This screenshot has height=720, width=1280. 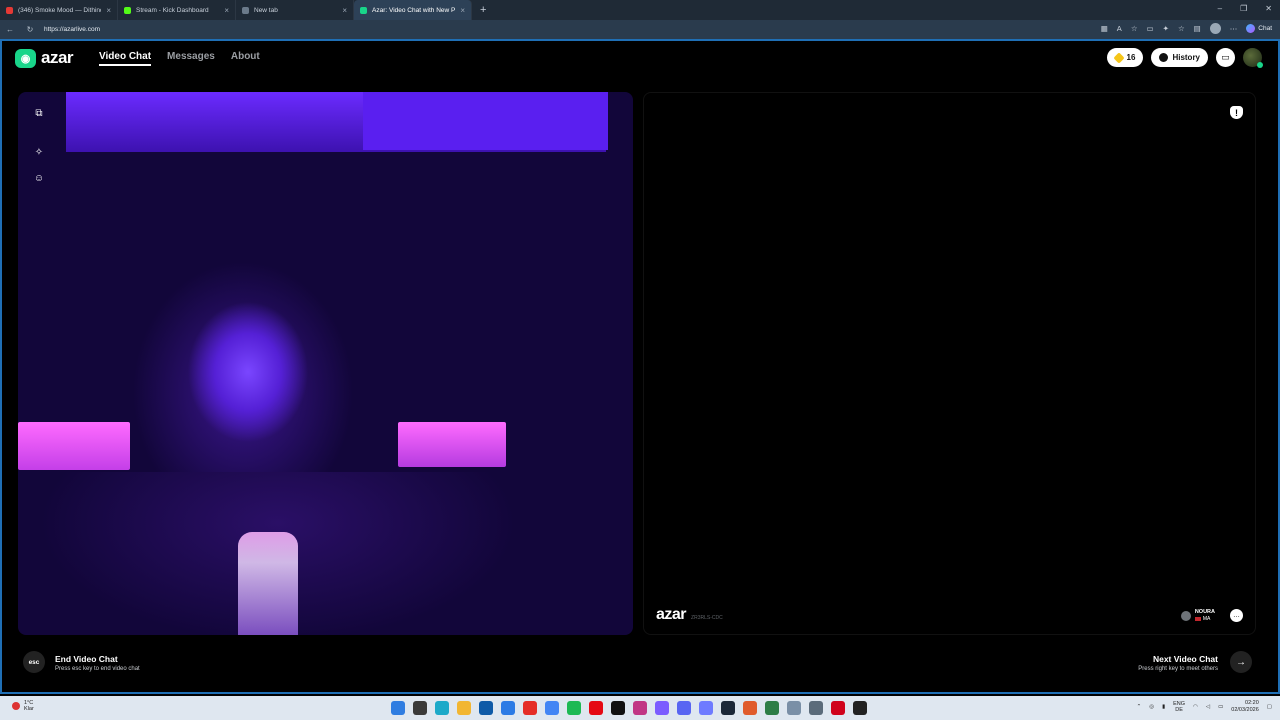 I want to click on peer-avatar, so click(x=1185, y=615).